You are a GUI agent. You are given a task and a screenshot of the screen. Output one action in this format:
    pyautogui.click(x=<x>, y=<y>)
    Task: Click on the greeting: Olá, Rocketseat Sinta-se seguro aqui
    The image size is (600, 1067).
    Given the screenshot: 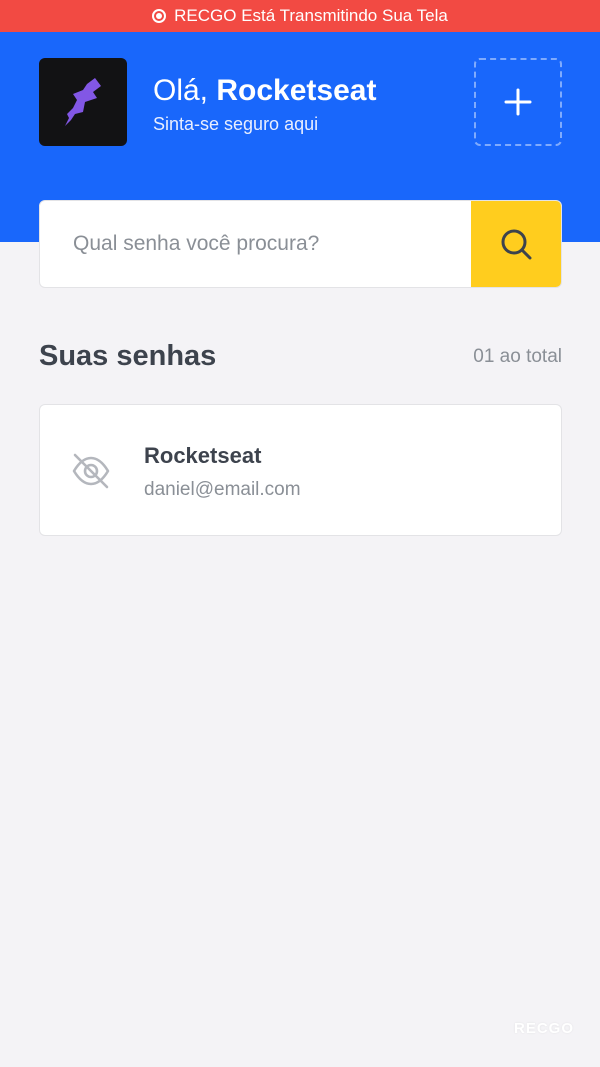 What is the action you would take?
    pyautogui.click(x=264, y=104)
    